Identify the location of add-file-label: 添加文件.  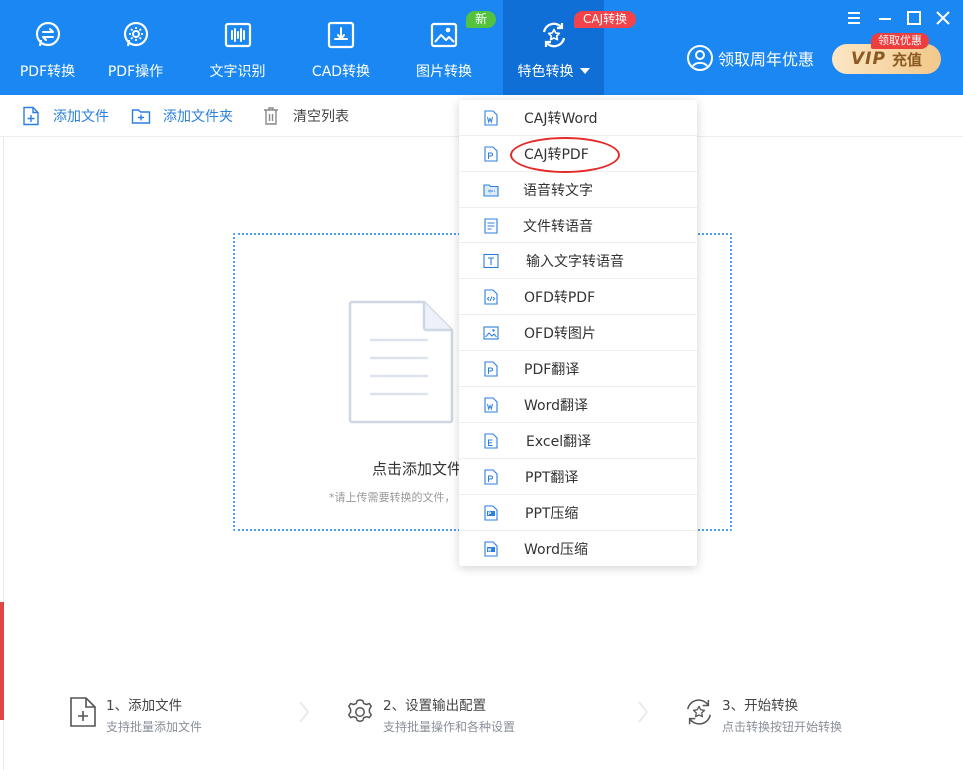
(81, 117).